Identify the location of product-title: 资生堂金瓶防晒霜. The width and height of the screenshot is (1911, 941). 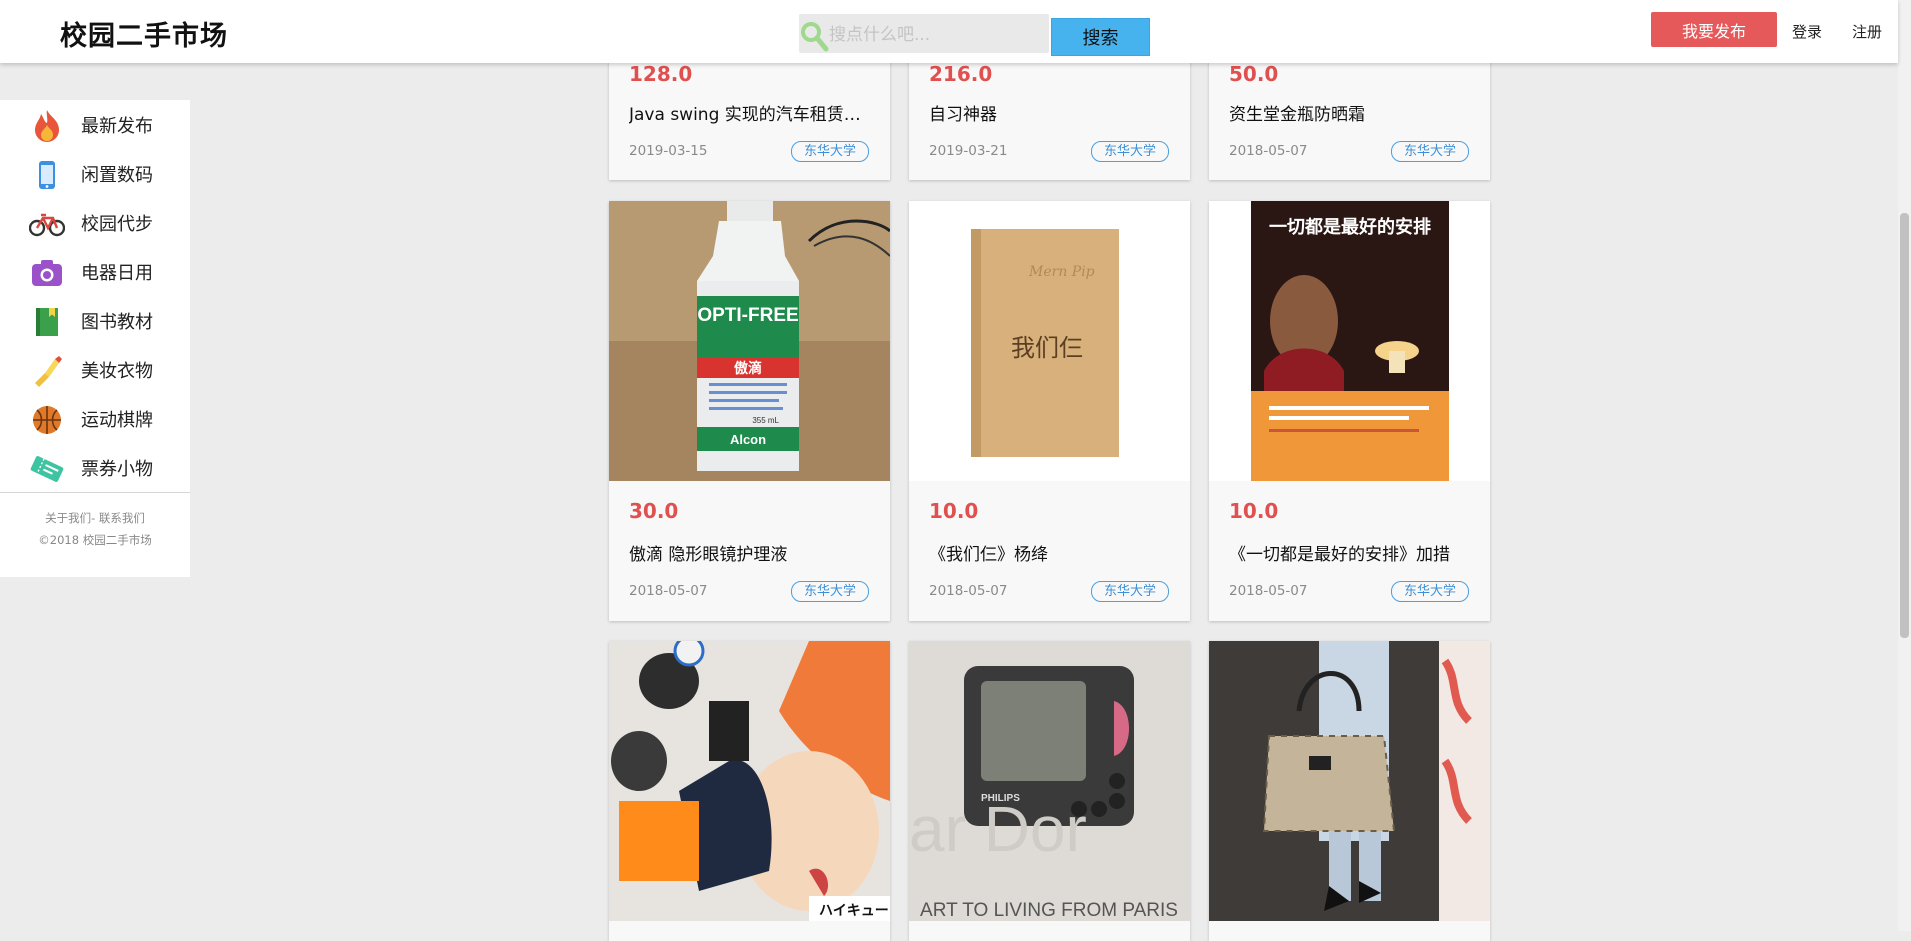
(1297, 115).